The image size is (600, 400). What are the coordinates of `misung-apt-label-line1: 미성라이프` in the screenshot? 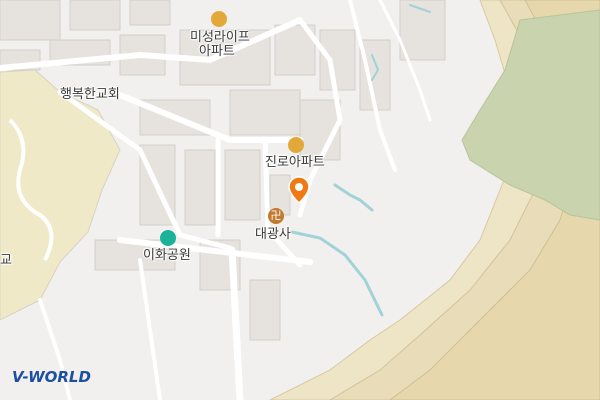 It's located at (220, 37).